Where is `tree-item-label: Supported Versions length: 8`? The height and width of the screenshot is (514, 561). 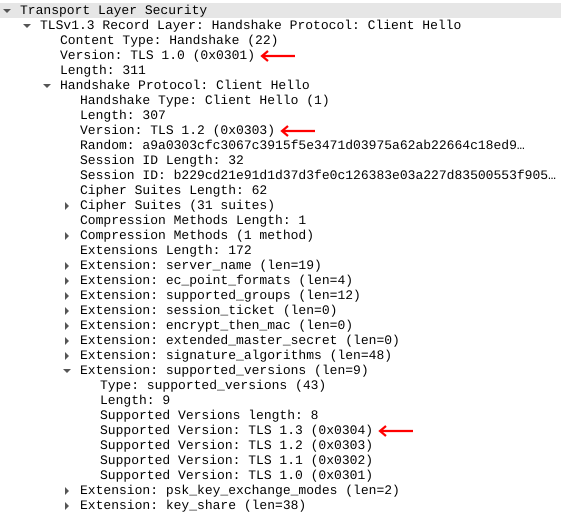 tree-item-label: Supported Versions length: 8 is located at coordinates (209, 415).